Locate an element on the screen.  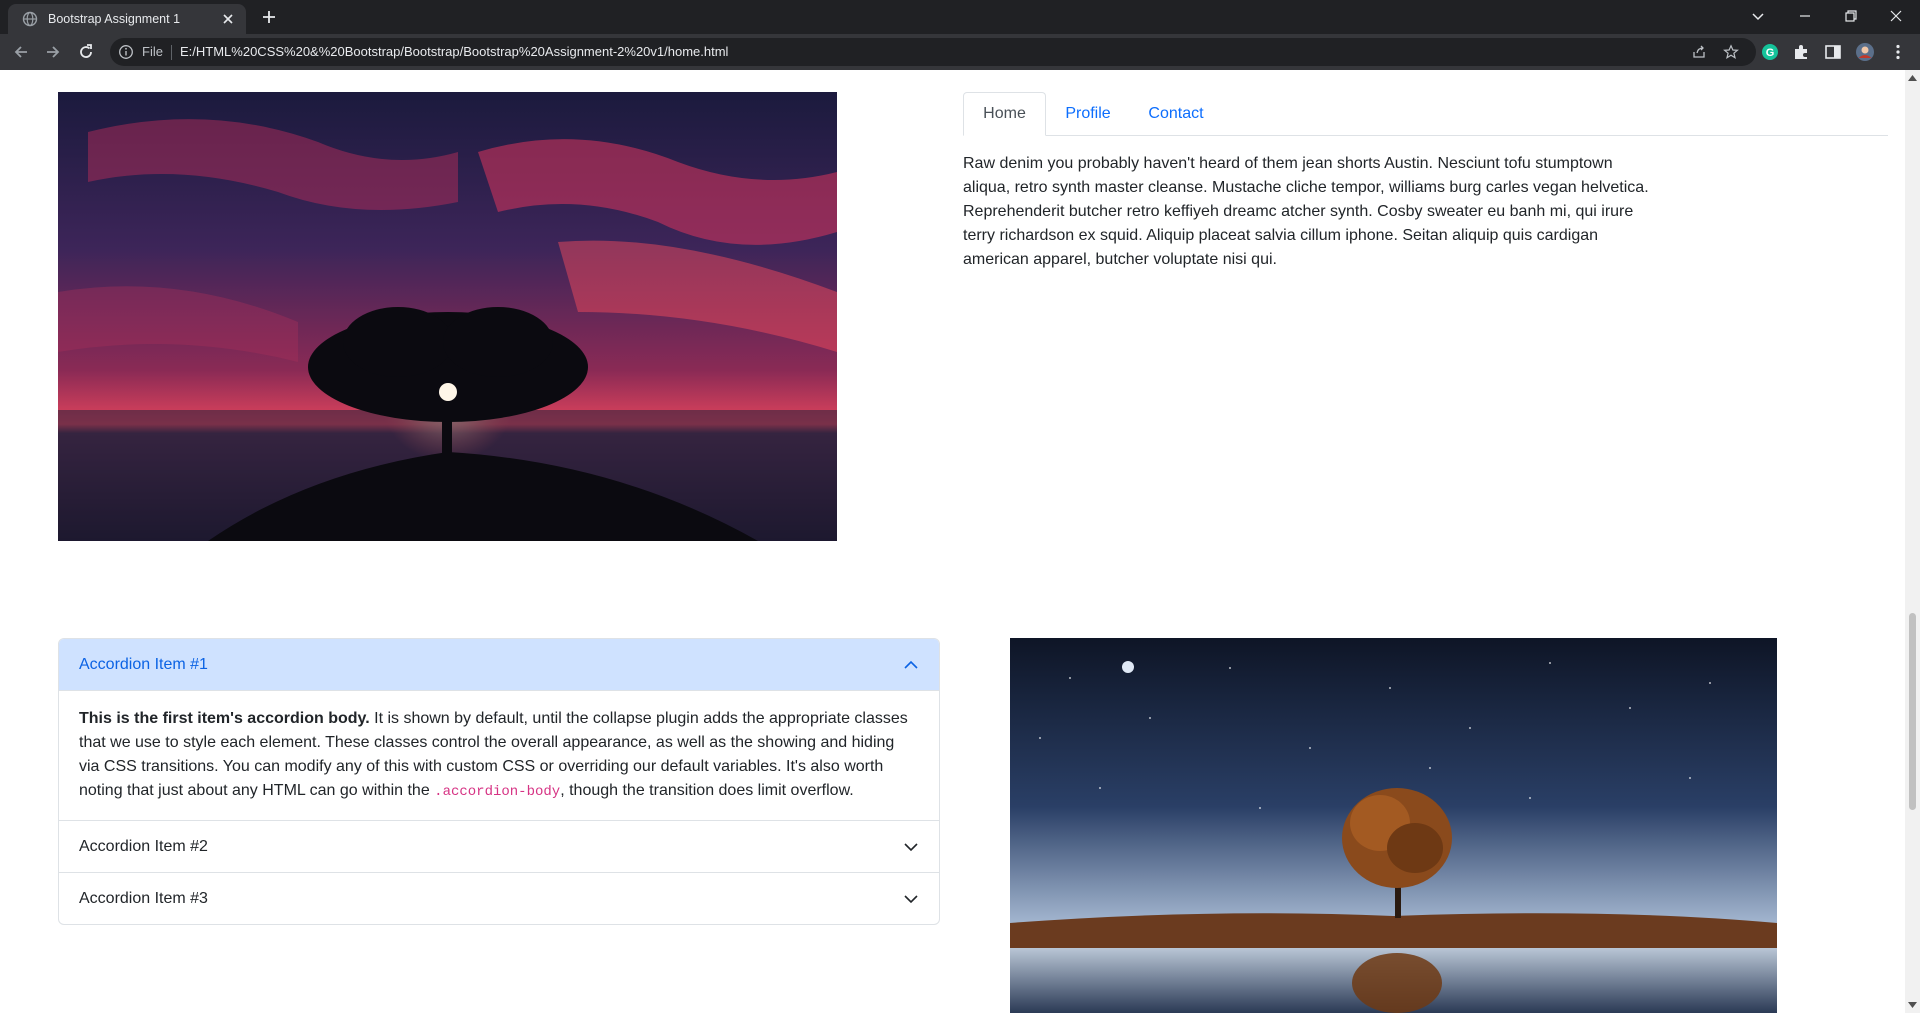
accordion-item: Accordion Item #3 is located at coordinates (499, 898).